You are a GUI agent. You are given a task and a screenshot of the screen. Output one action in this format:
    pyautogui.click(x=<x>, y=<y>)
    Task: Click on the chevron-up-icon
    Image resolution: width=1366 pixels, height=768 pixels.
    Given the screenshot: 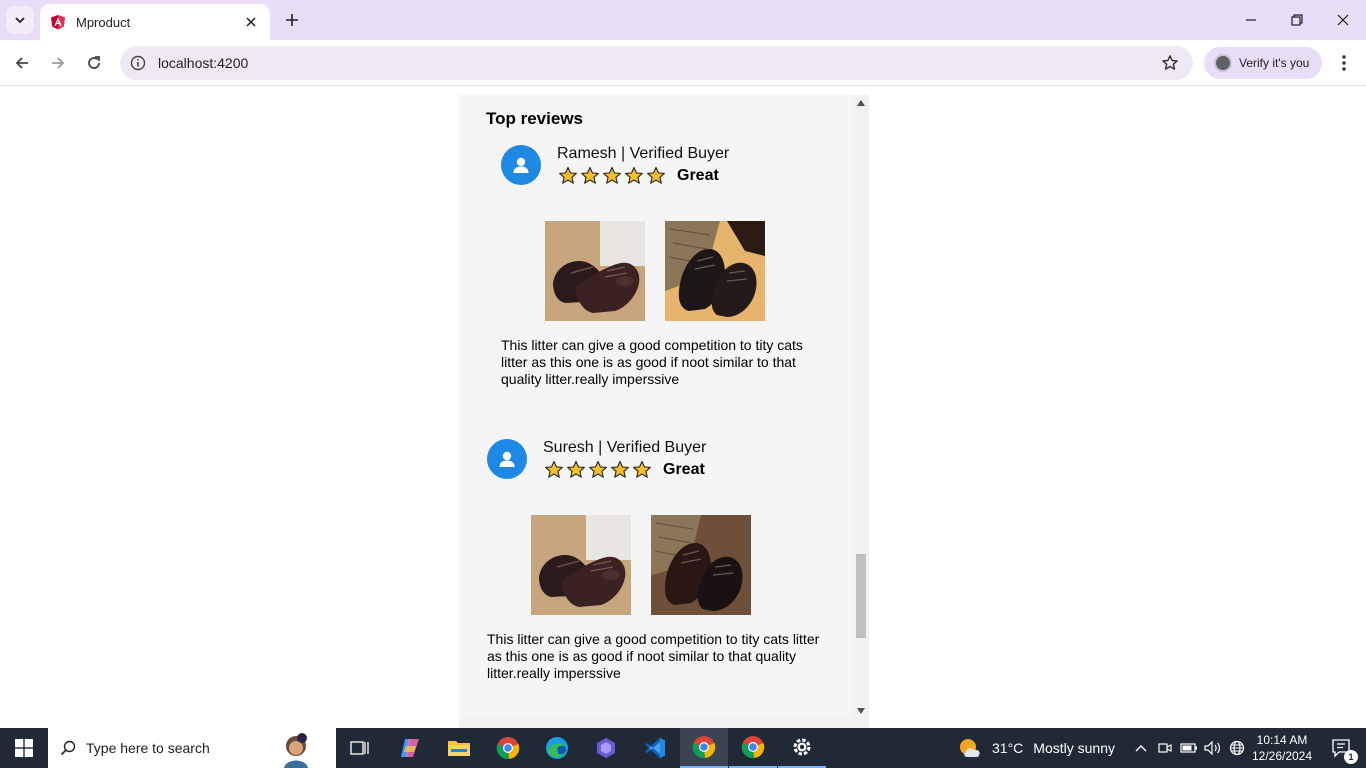 What is the action you would take?
    pyautogui.click(x=1141, y=748)
    